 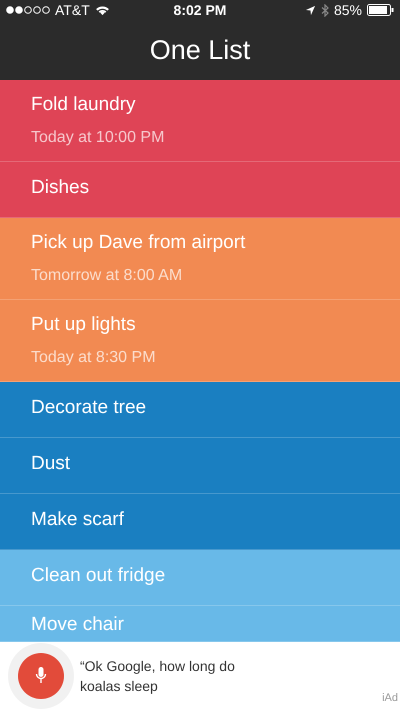 I want to click on task-row: Pick up Dave from airport Tomorrow at 8:00 AM, so click(x=200, y=259).